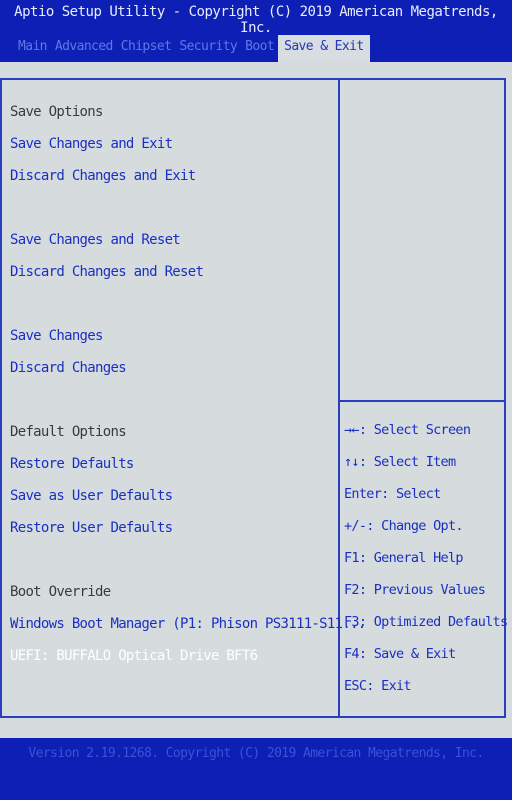 The height and width of the screenshot is (800, 512). I want to click on help-esc-exit: ESC: Exit, so click(378, 686).